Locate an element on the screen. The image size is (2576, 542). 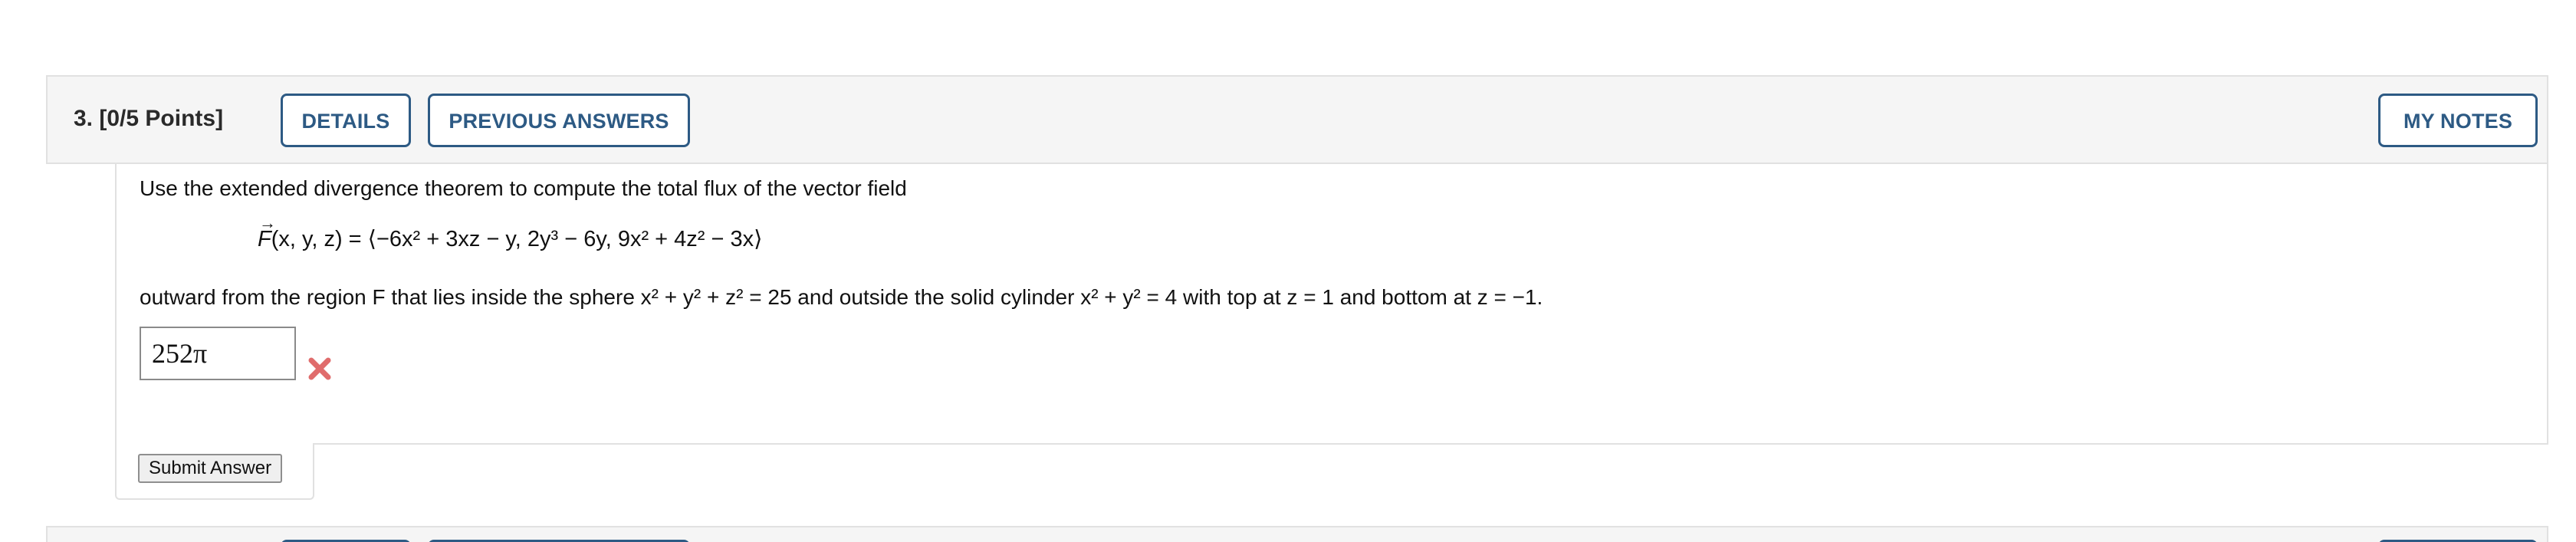
question-title: 3. [0/5 Points] is located at coordinates (148, 119).